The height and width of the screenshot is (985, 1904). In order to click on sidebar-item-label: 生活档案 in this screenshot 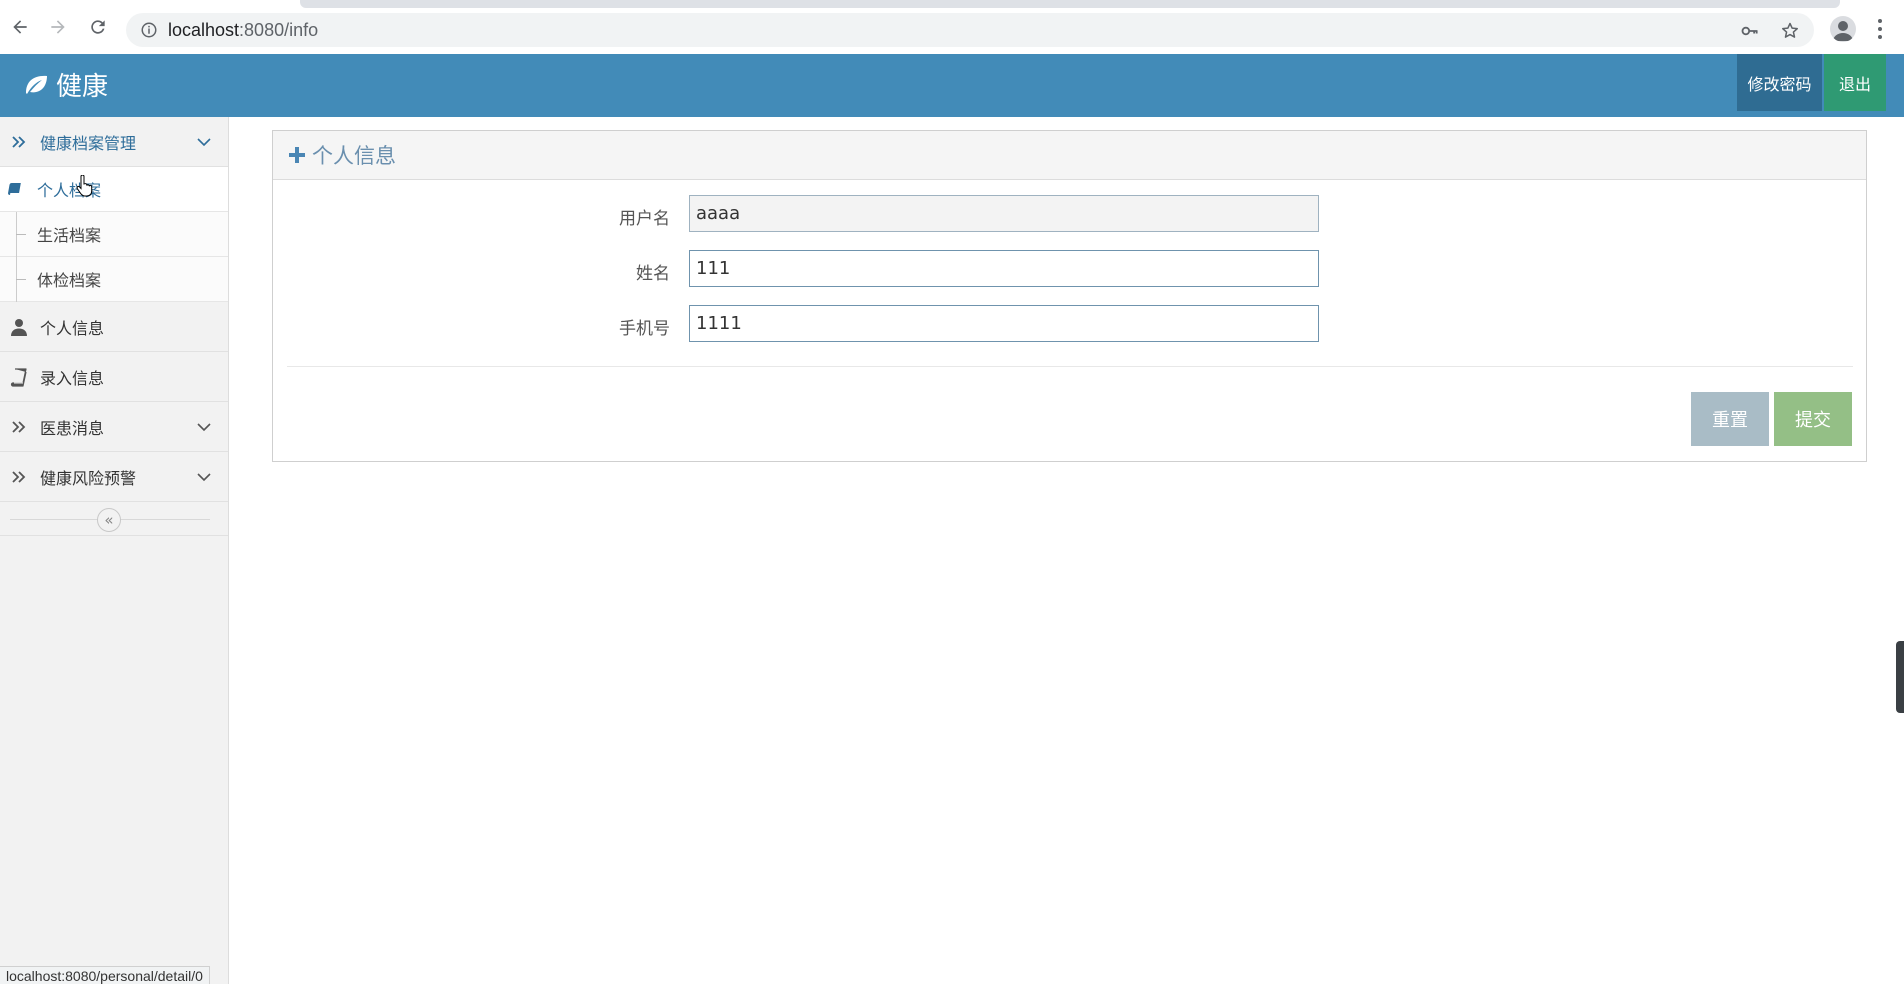, I will do `click(69, 235)`.